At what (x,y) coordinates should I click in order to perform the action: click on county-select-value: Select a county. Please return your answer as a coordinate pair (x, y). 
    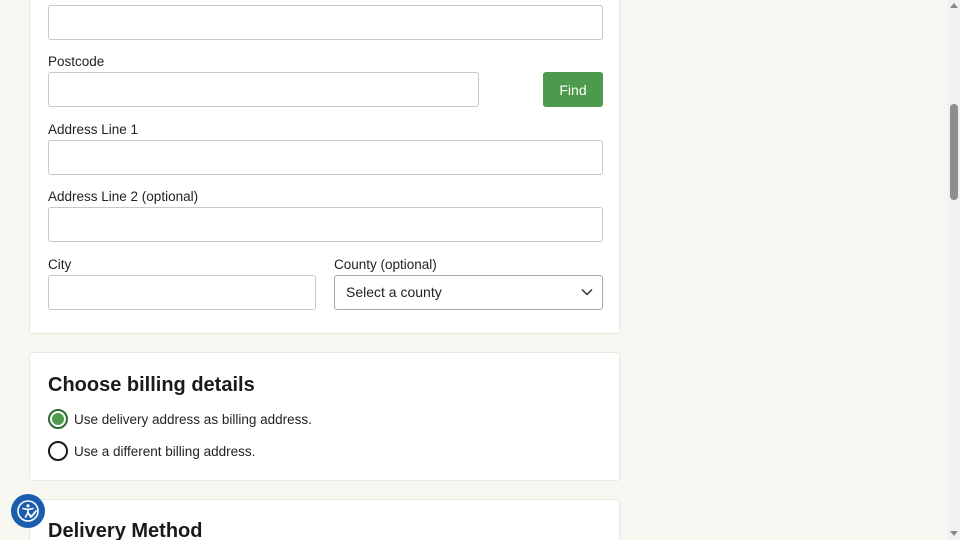
    Looking at the image, I should click on (394, 292).